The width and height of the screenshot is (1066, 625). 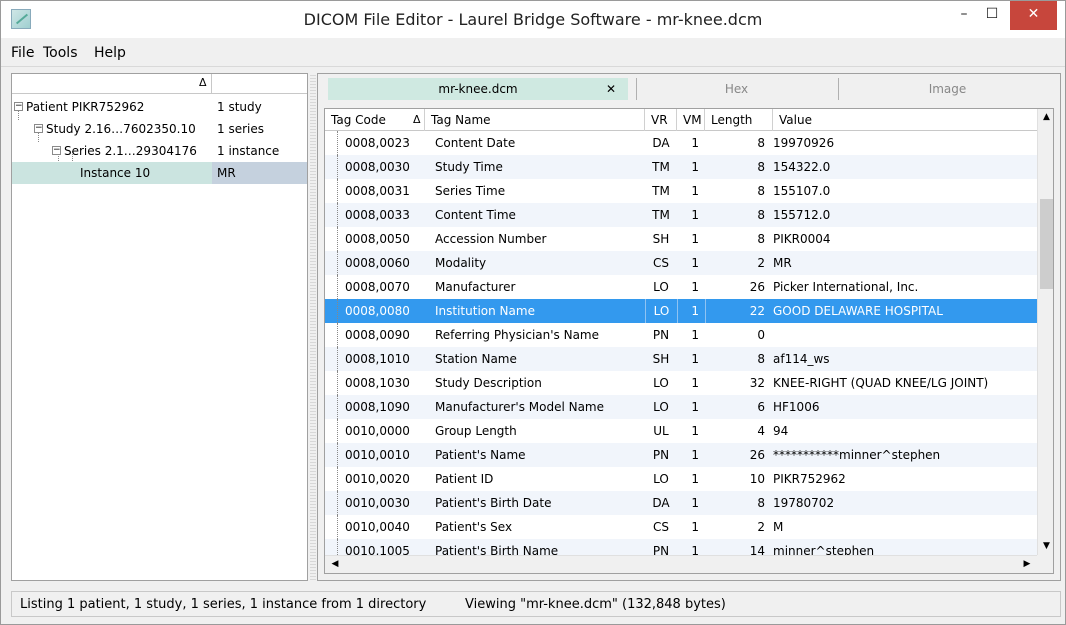 What do you see at coordinates (661, 263) in the screenshot?
I see `cell-vr: CS` at bounding box center [661, 263].